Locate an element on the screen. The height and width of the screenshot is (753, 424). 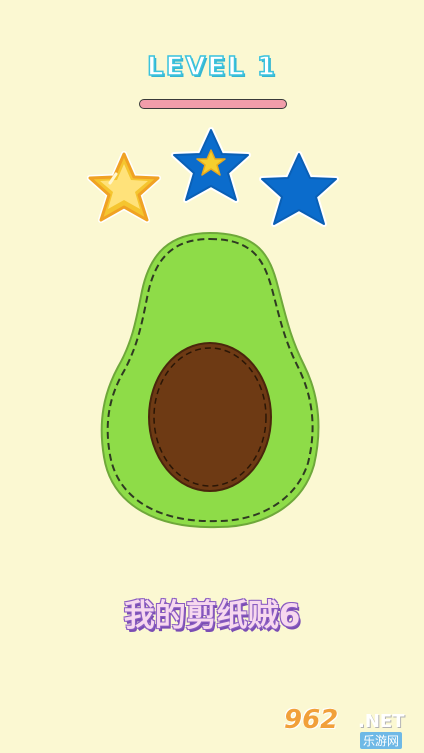
watermark-number: 962 is located at coordinates (311, 720).